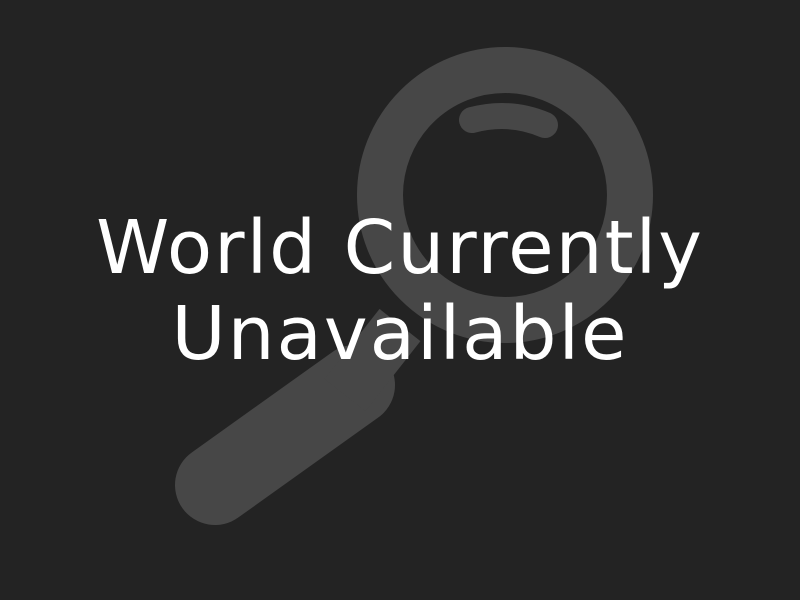 Image resolution: width=800 pixels, height=600 pixels. Describe the element at coordinates (400, 248) in the screenshot. I see `message-line-1: World Currently` at that location.